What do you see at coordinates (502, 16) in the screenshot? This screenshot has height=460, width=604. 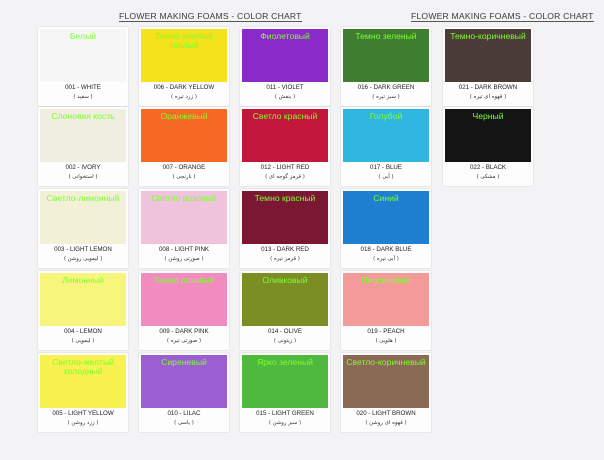 I see `chart-title-right: FLOWER MAKING FOAMS - COLOR CHART` at bounding box center [502, 16].